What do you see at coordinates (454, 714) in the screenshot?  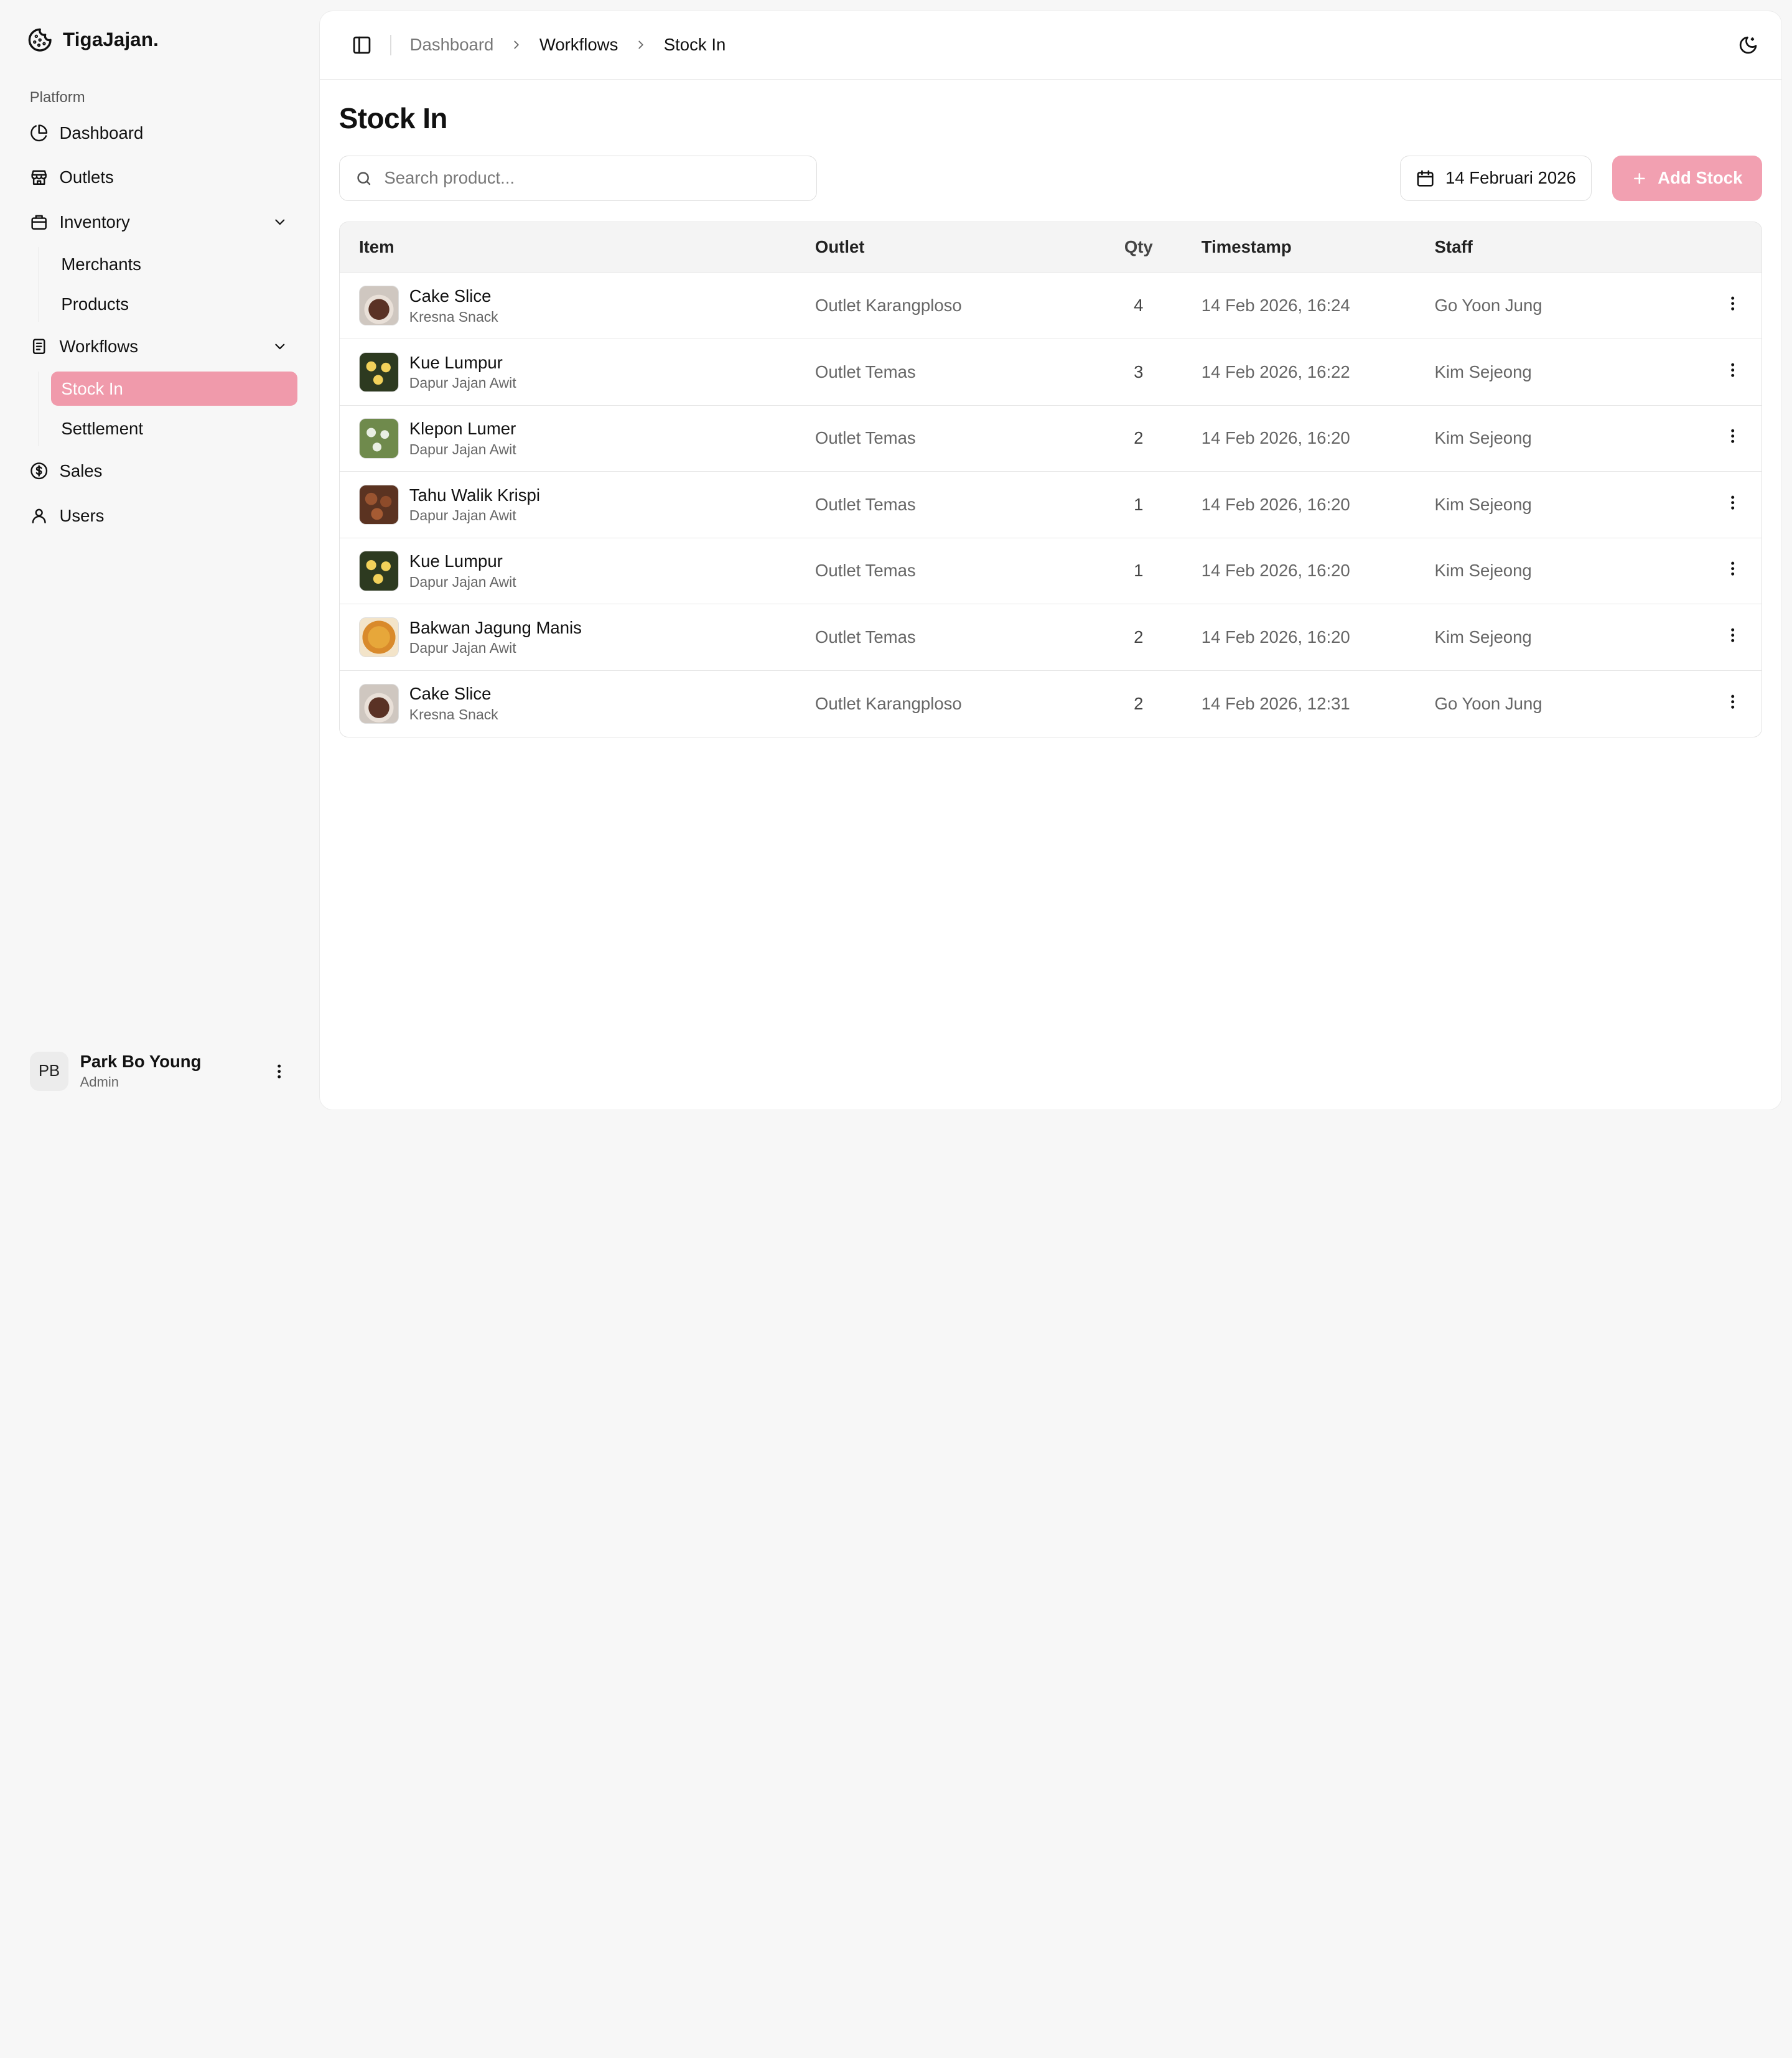 I see `item-merchant: Kresna Snack` at bounding box center [454, 714].